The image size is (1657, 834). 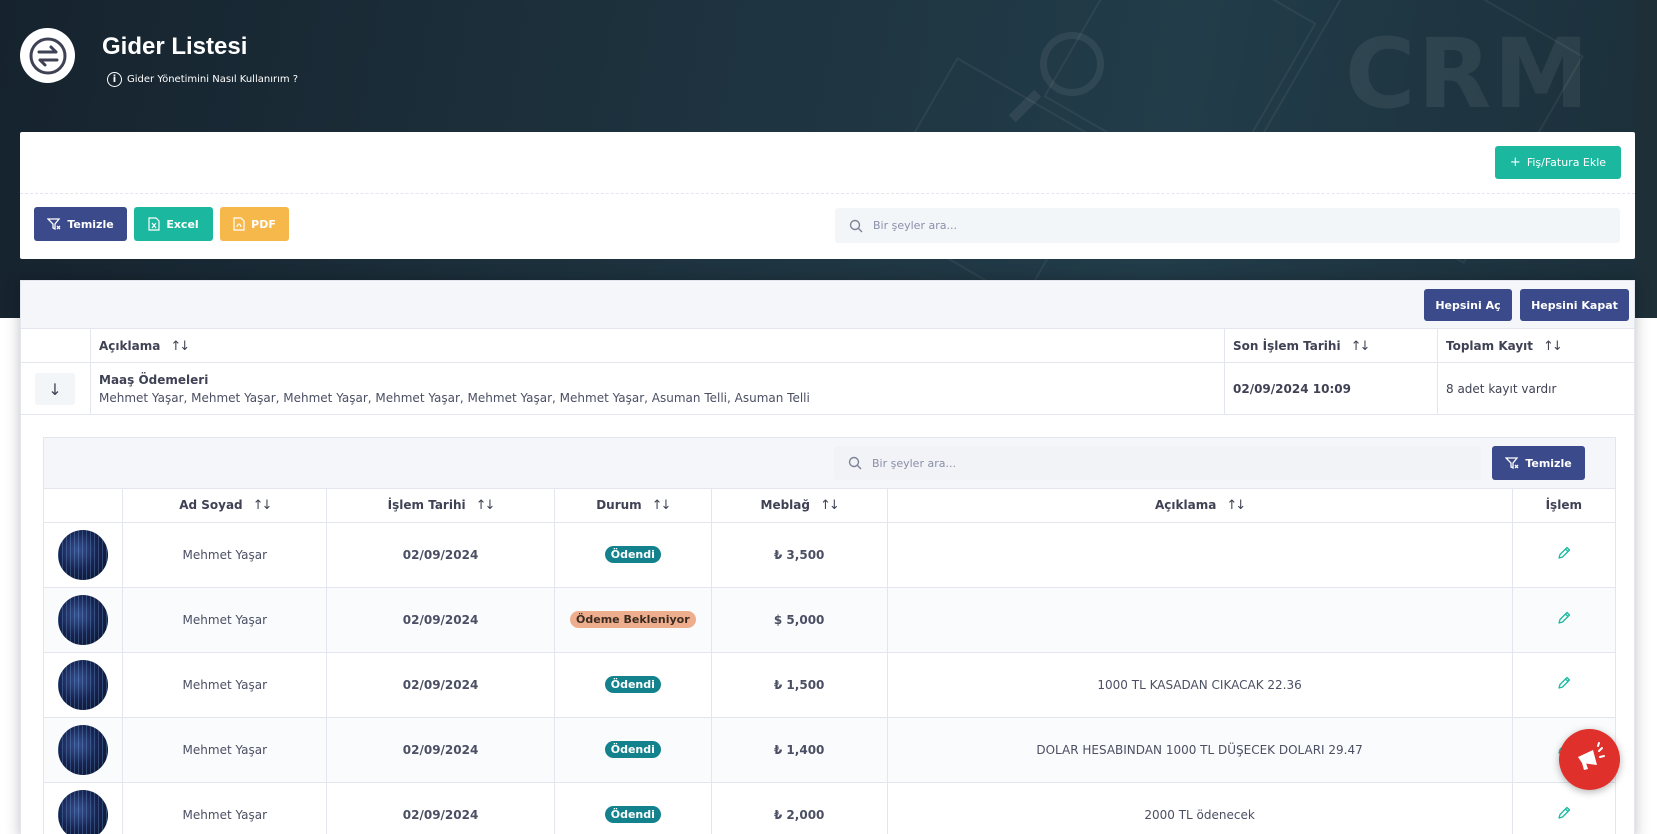 What do you see at coordinates (440, 506) in the screenshot?
I see `column-header-date: İşlem Tarihi ↑↓` at bounding box center [440, 506].